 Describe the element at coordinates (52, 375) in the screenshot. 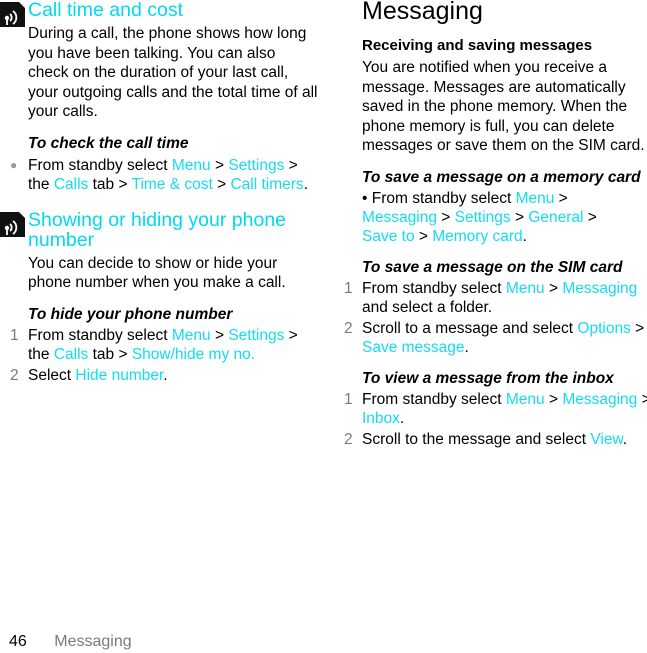

I see `instruction-text: Select` at that location.